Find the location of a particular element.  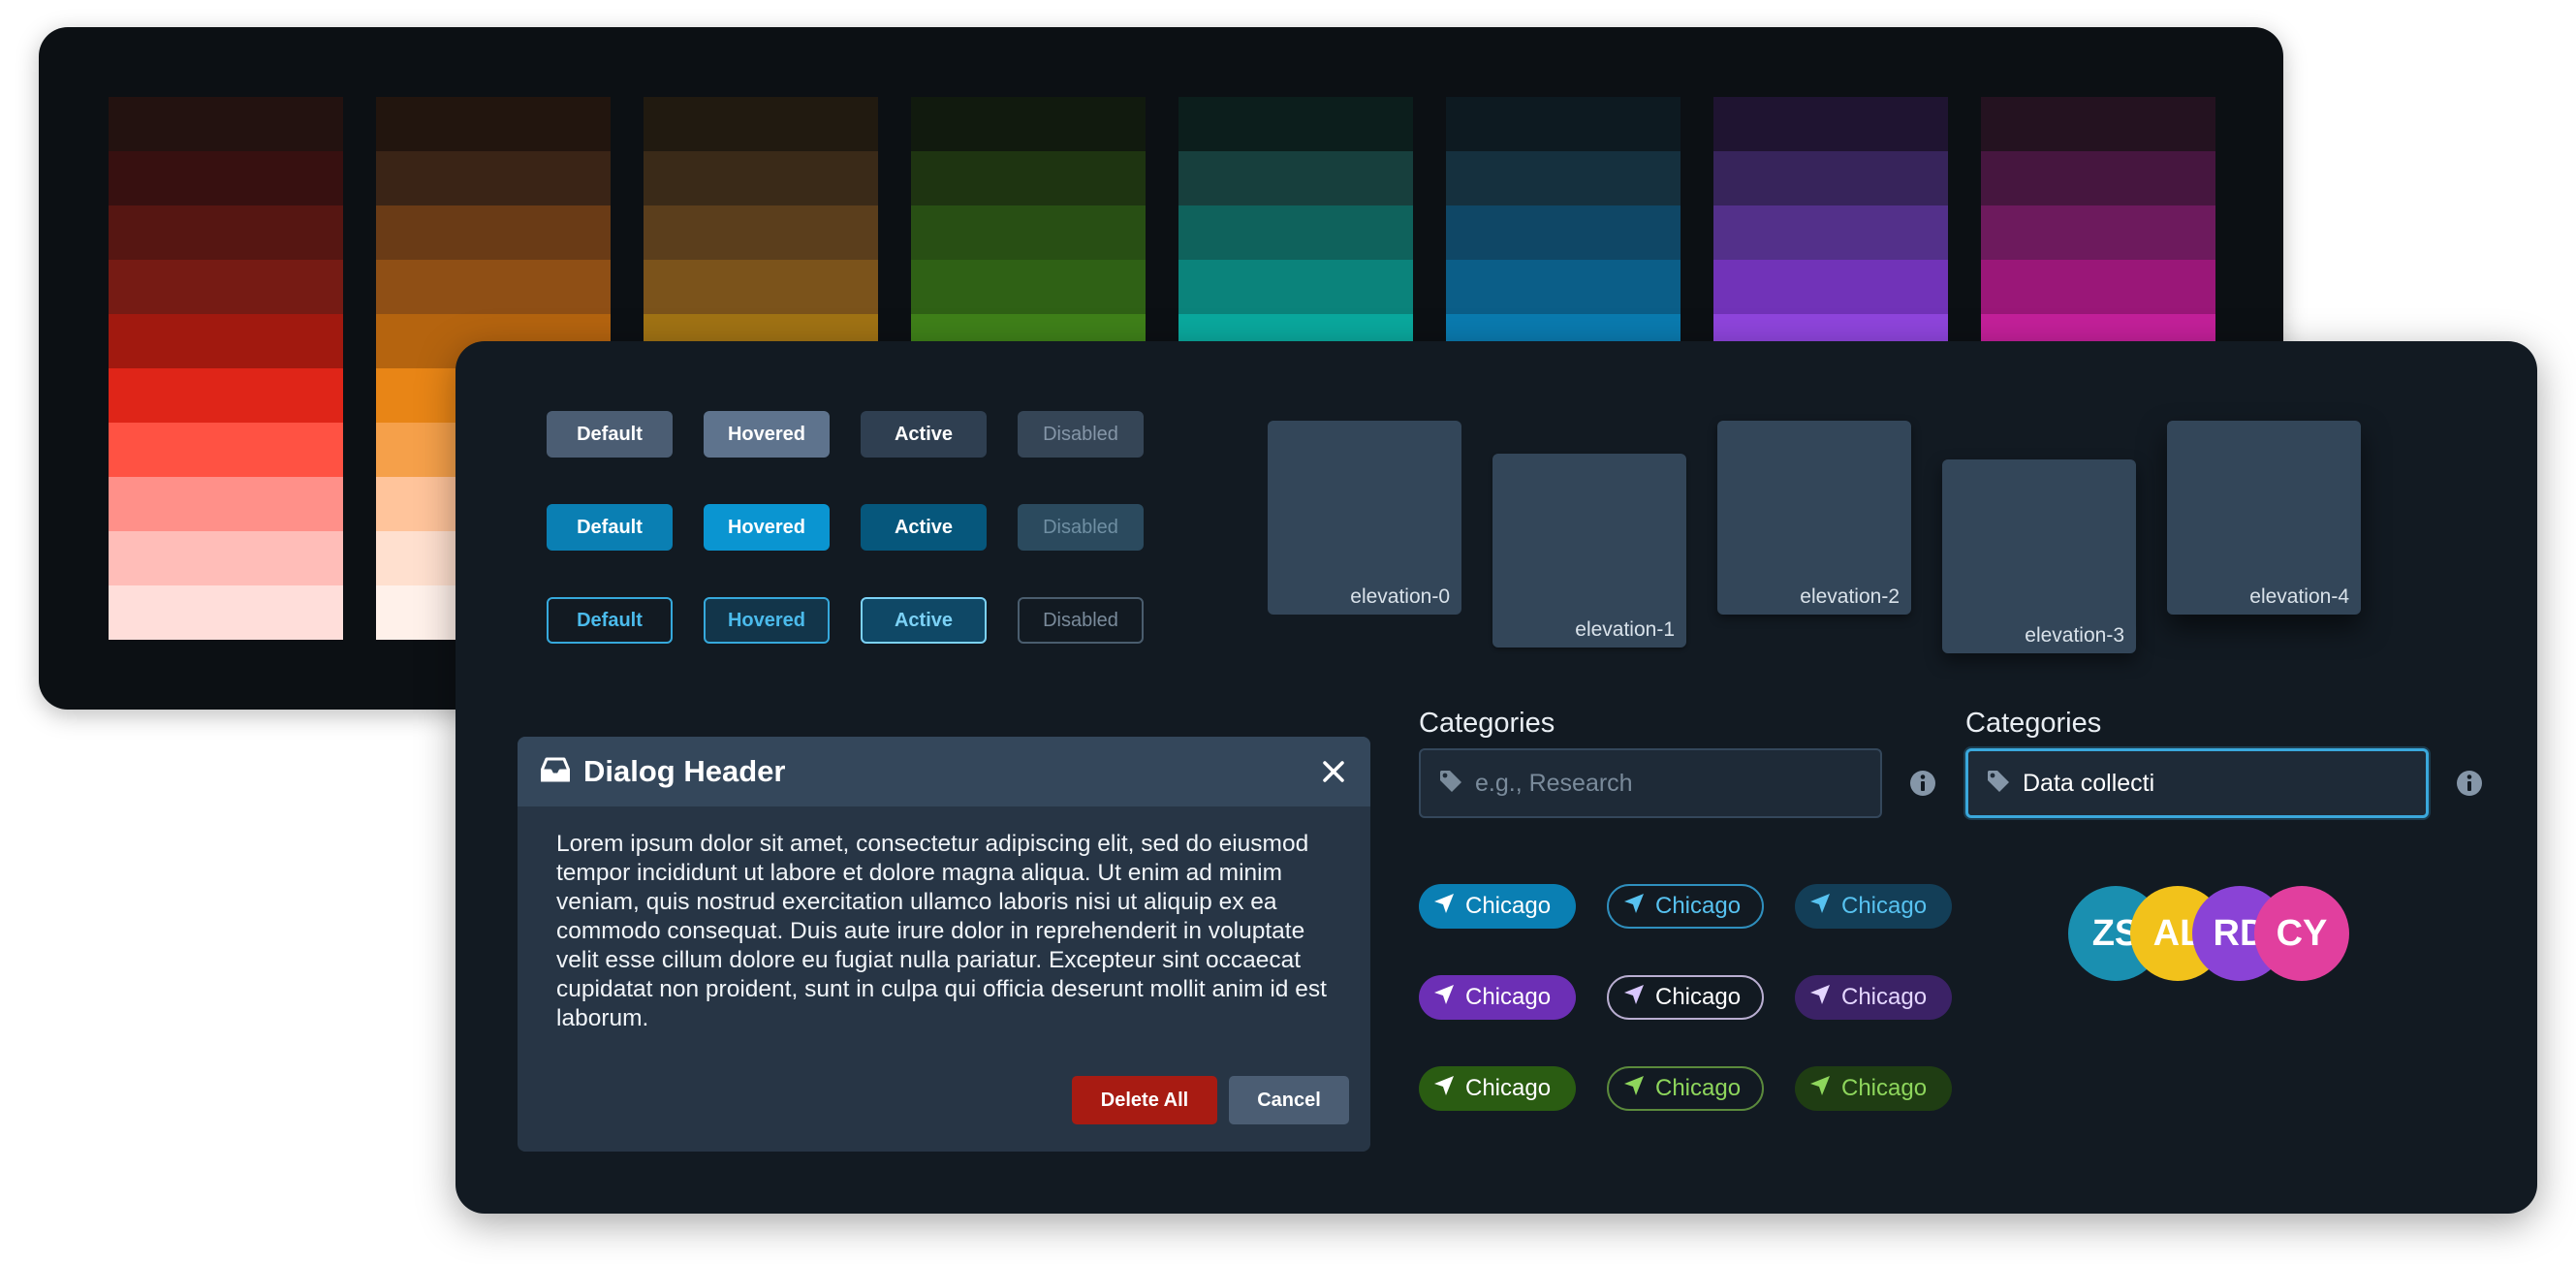

outline-disabled-button: Disabled is located at coordinates (1081, 620).